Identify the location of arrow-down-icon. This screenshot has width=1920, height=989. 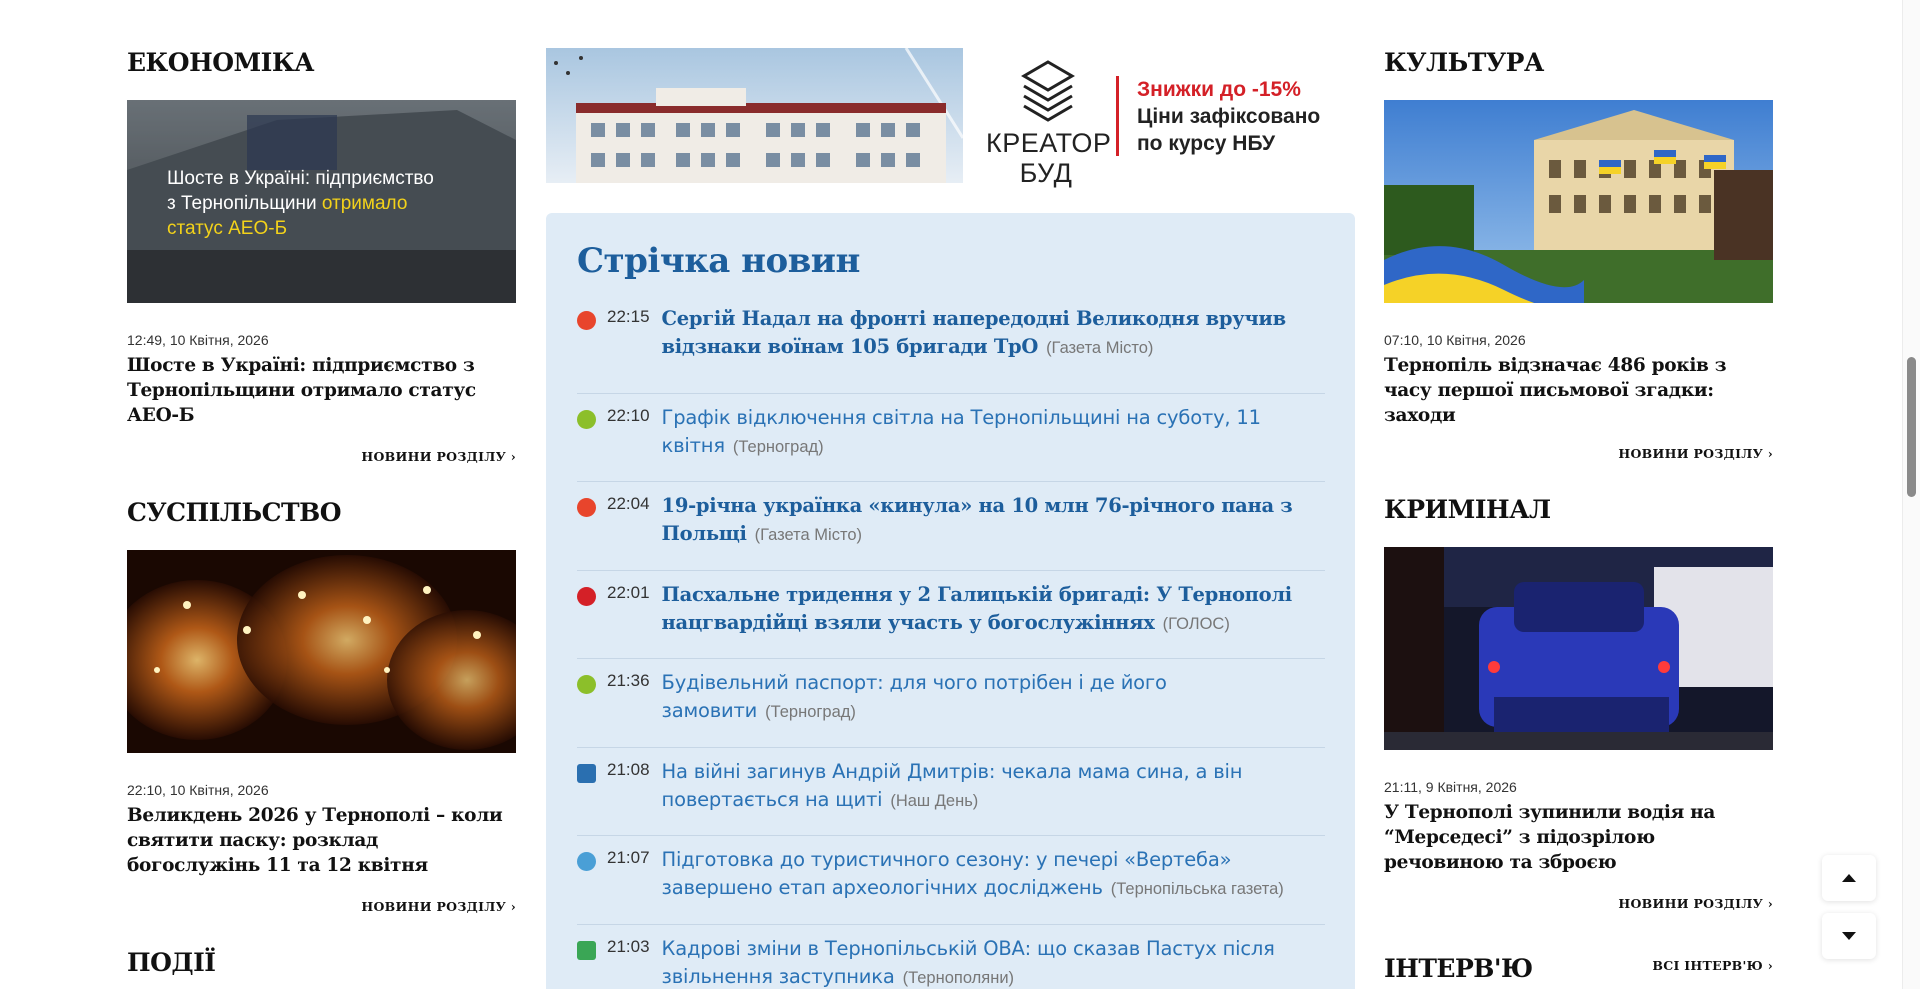
(1849, 936).